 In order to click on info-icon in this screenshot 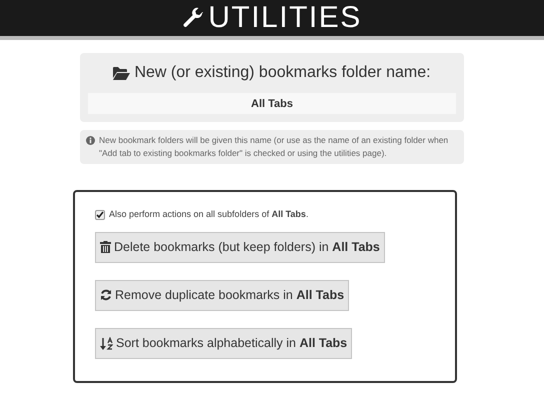, I will do `click(90, 140)`.